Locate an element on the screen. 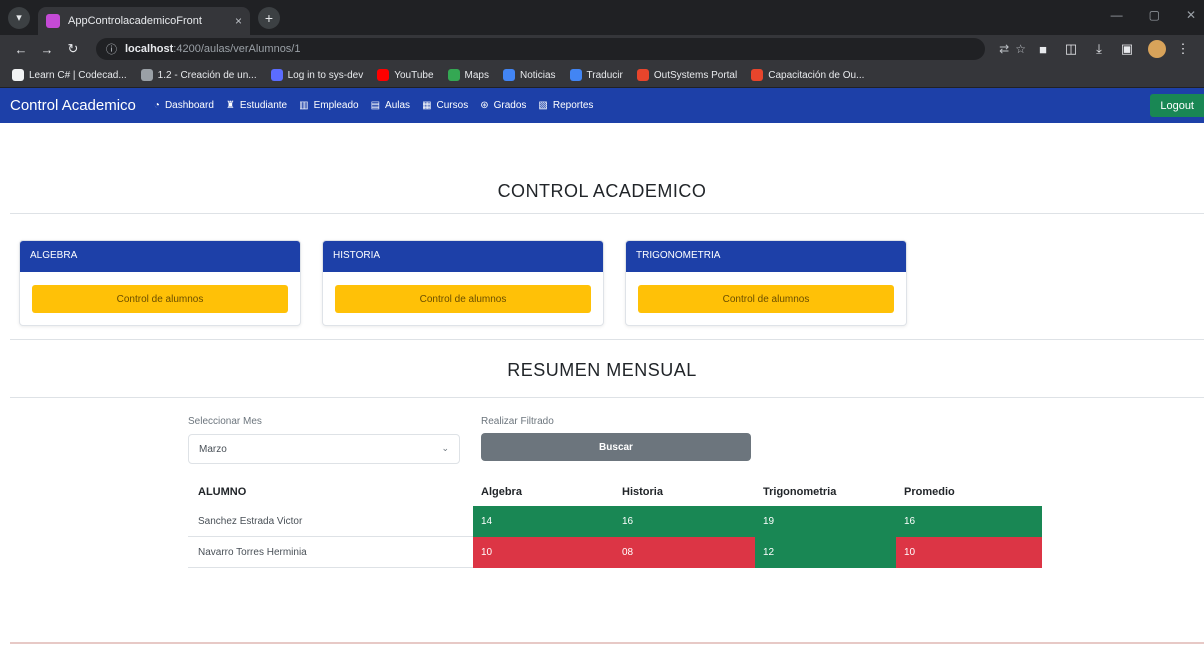 Image resolution: width=1204 pixels, height=647 pixels. bookmark-label: Noticias is located at coordinates (537, 75).